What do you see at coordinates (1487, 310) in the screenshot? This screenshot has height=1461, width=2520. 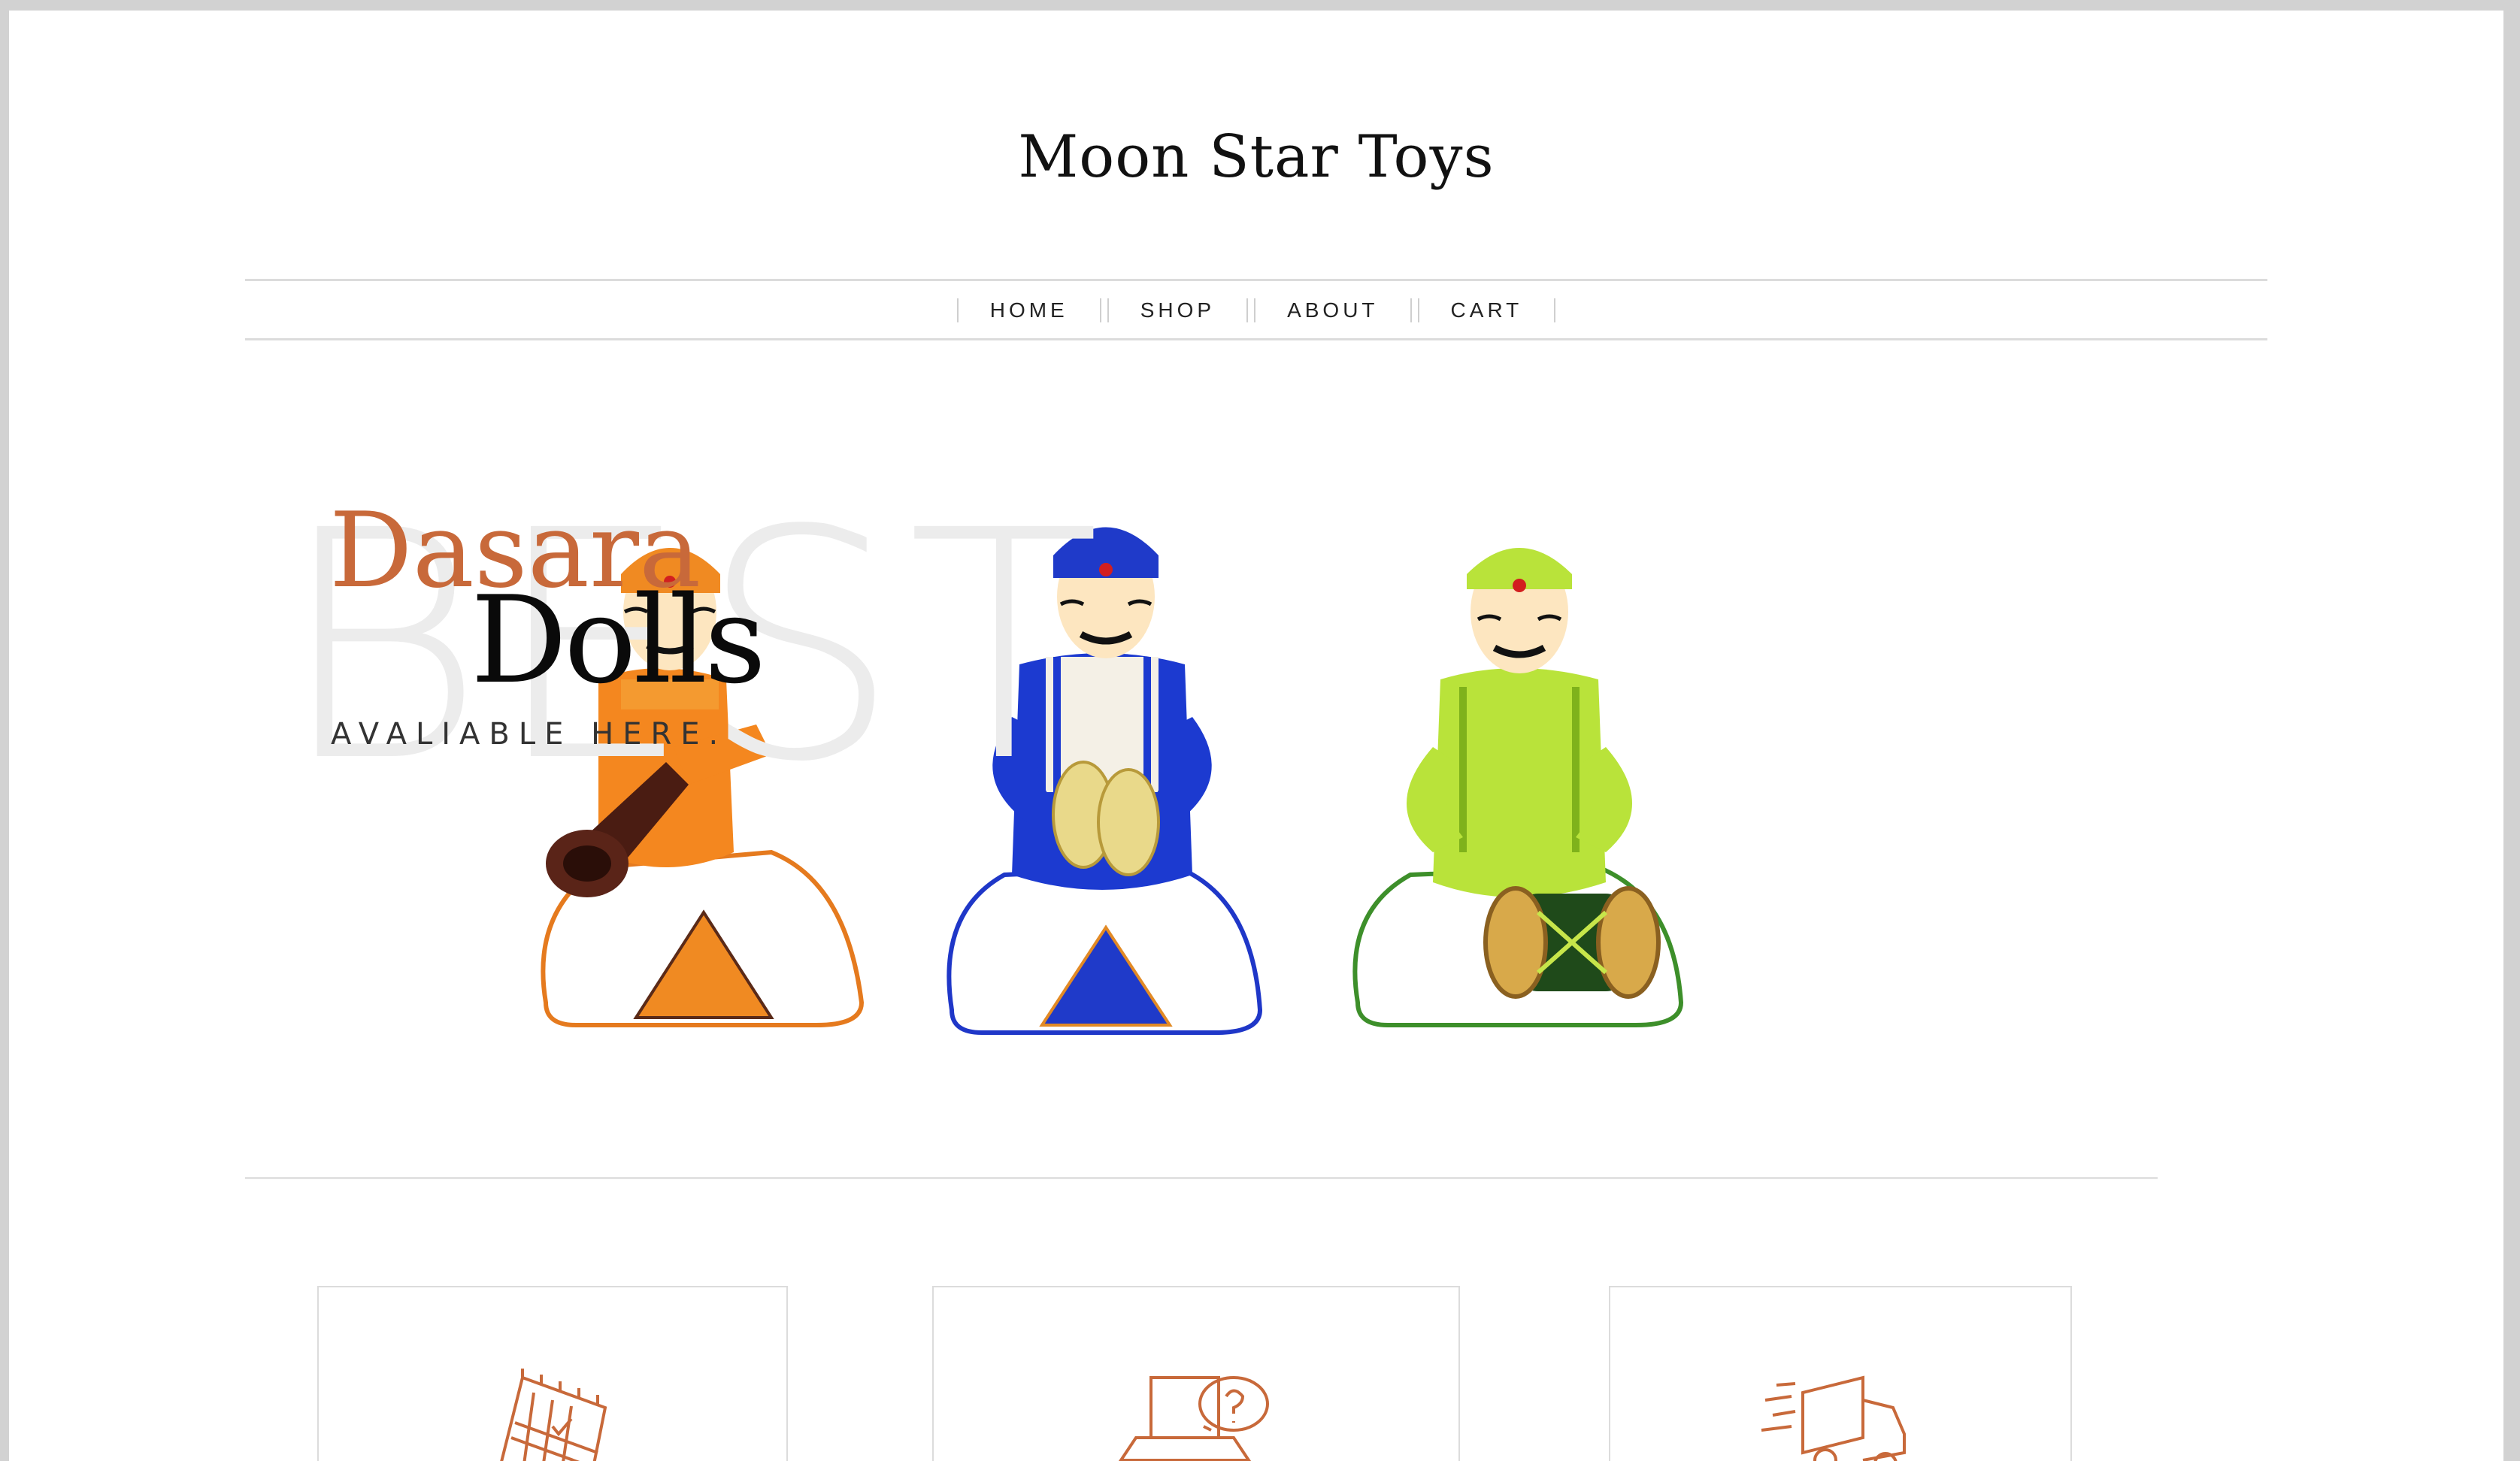 I see `nav-item-cart: CART` at bounding box center [1487, 310].